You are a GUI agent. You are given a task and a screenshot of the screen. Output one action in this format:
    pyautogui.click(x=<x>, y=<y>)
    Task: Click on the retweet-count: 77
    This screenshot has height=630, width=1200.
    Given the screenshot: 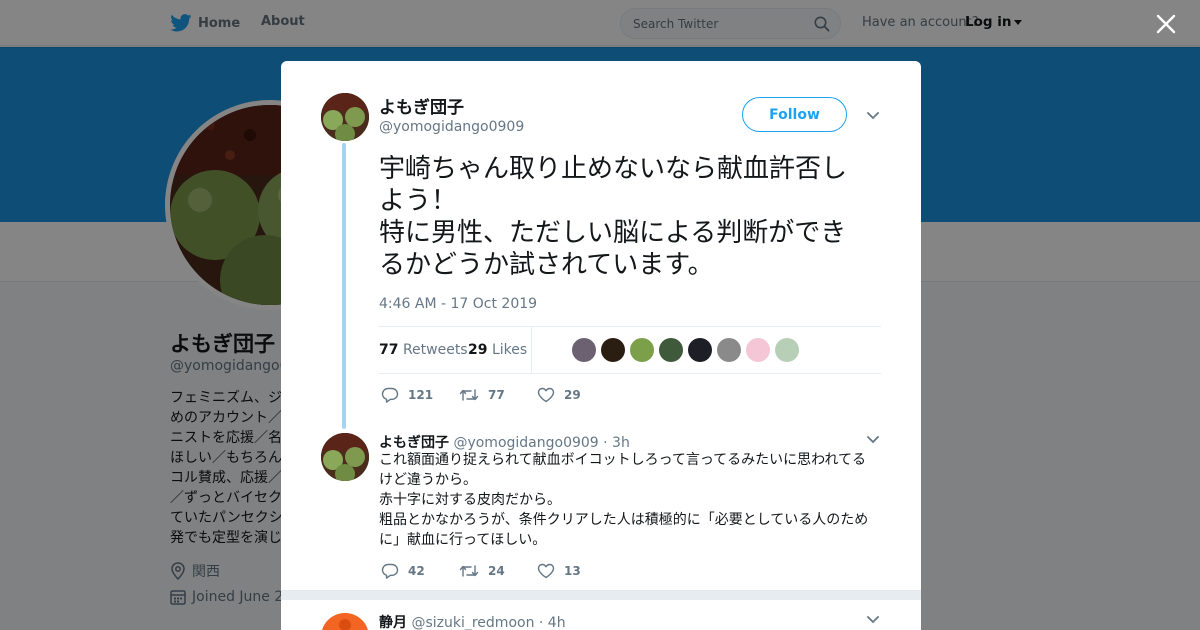 What is the action you would take?
    pyautogui.click(x=496, y=395)
    